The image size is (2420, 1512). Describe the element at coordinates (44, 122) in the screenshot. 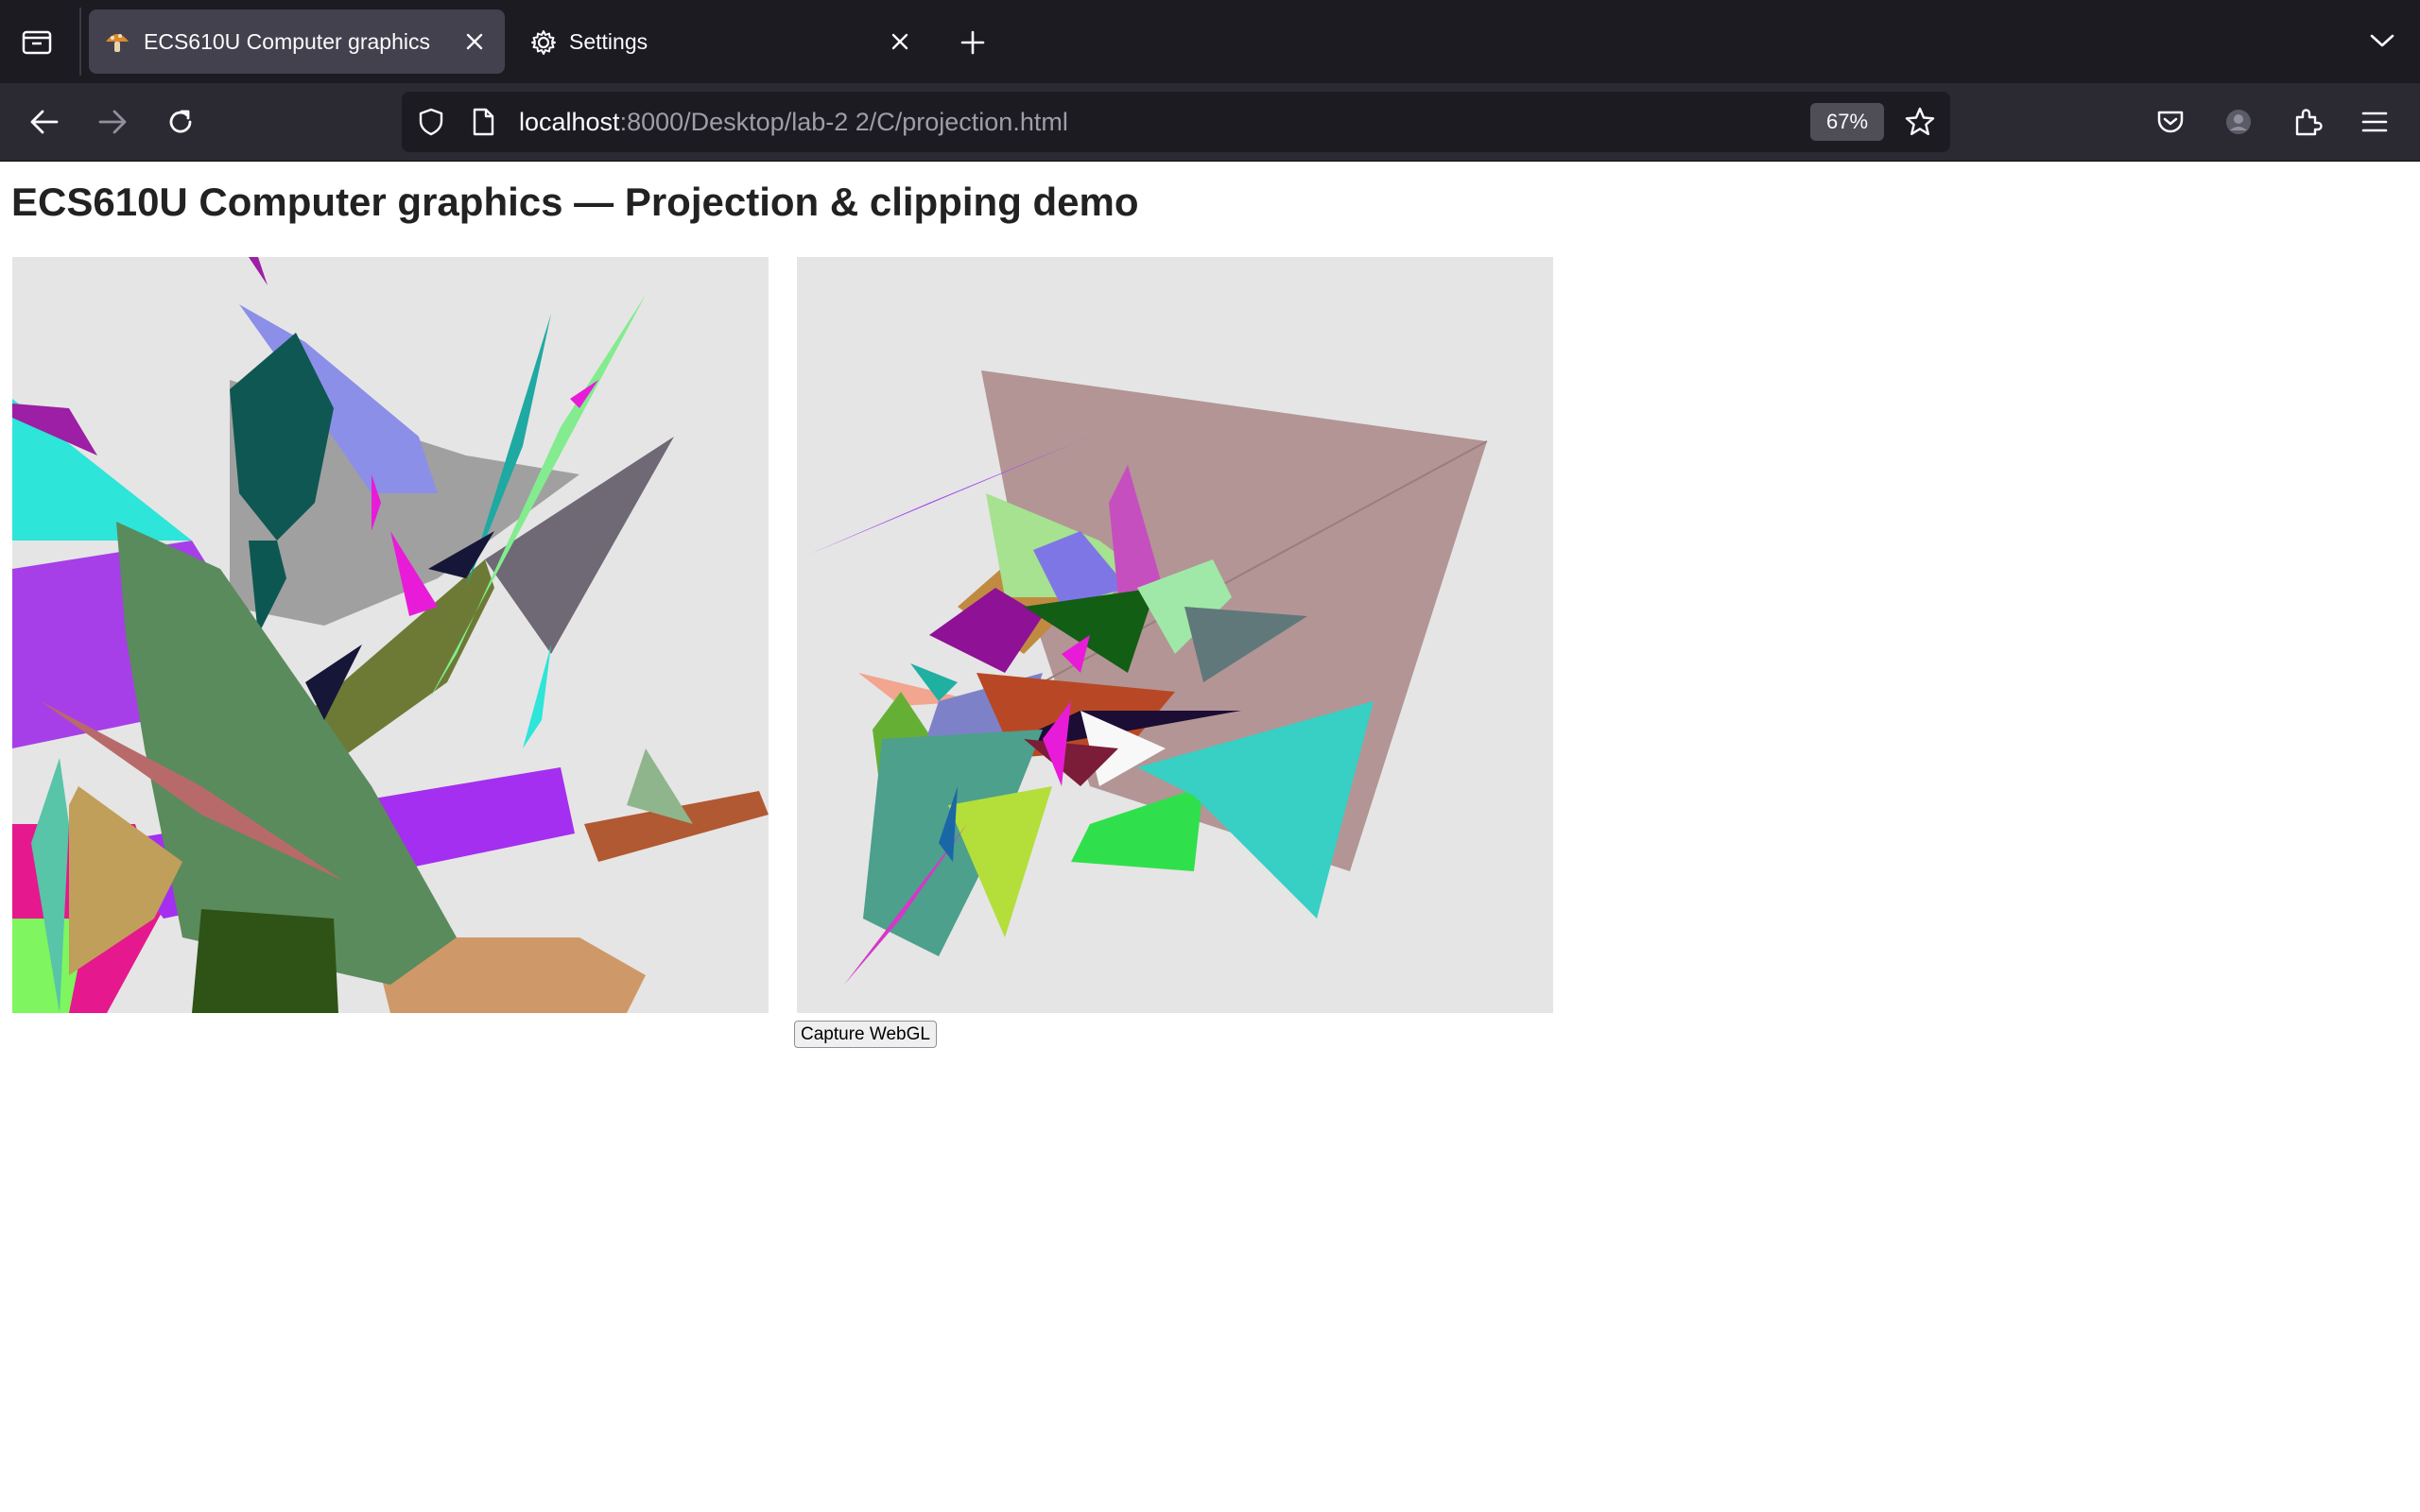

I see `back-arrow-icon` at that location.